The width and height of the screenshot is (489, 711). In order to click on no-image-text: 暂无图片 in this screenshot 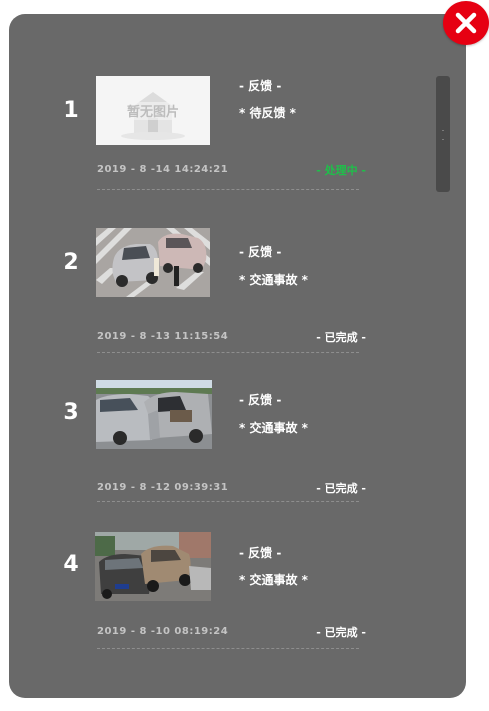, I will do `click(153, 112)`.